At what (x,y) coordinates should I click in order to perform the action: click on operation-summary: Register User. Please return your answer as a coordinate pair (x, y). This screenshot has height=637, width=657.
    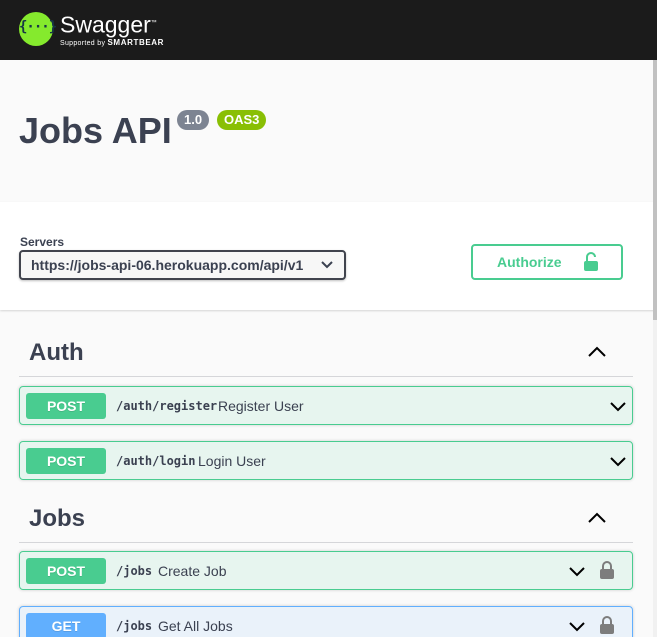
    Looking at the image, I should click on (261, 406).